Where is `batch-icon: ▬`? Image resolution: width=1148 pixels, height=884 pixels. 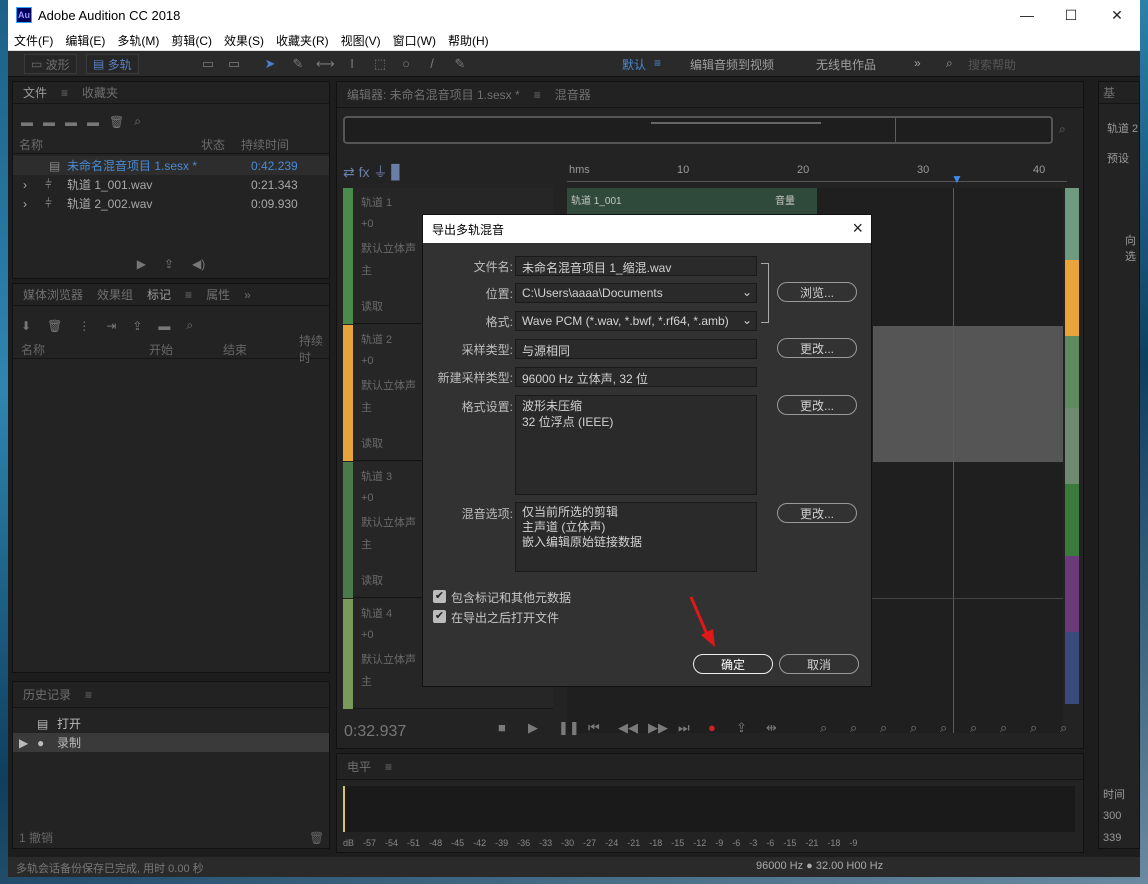
batch-icon: ▬ is located at coordinates (164, 326).